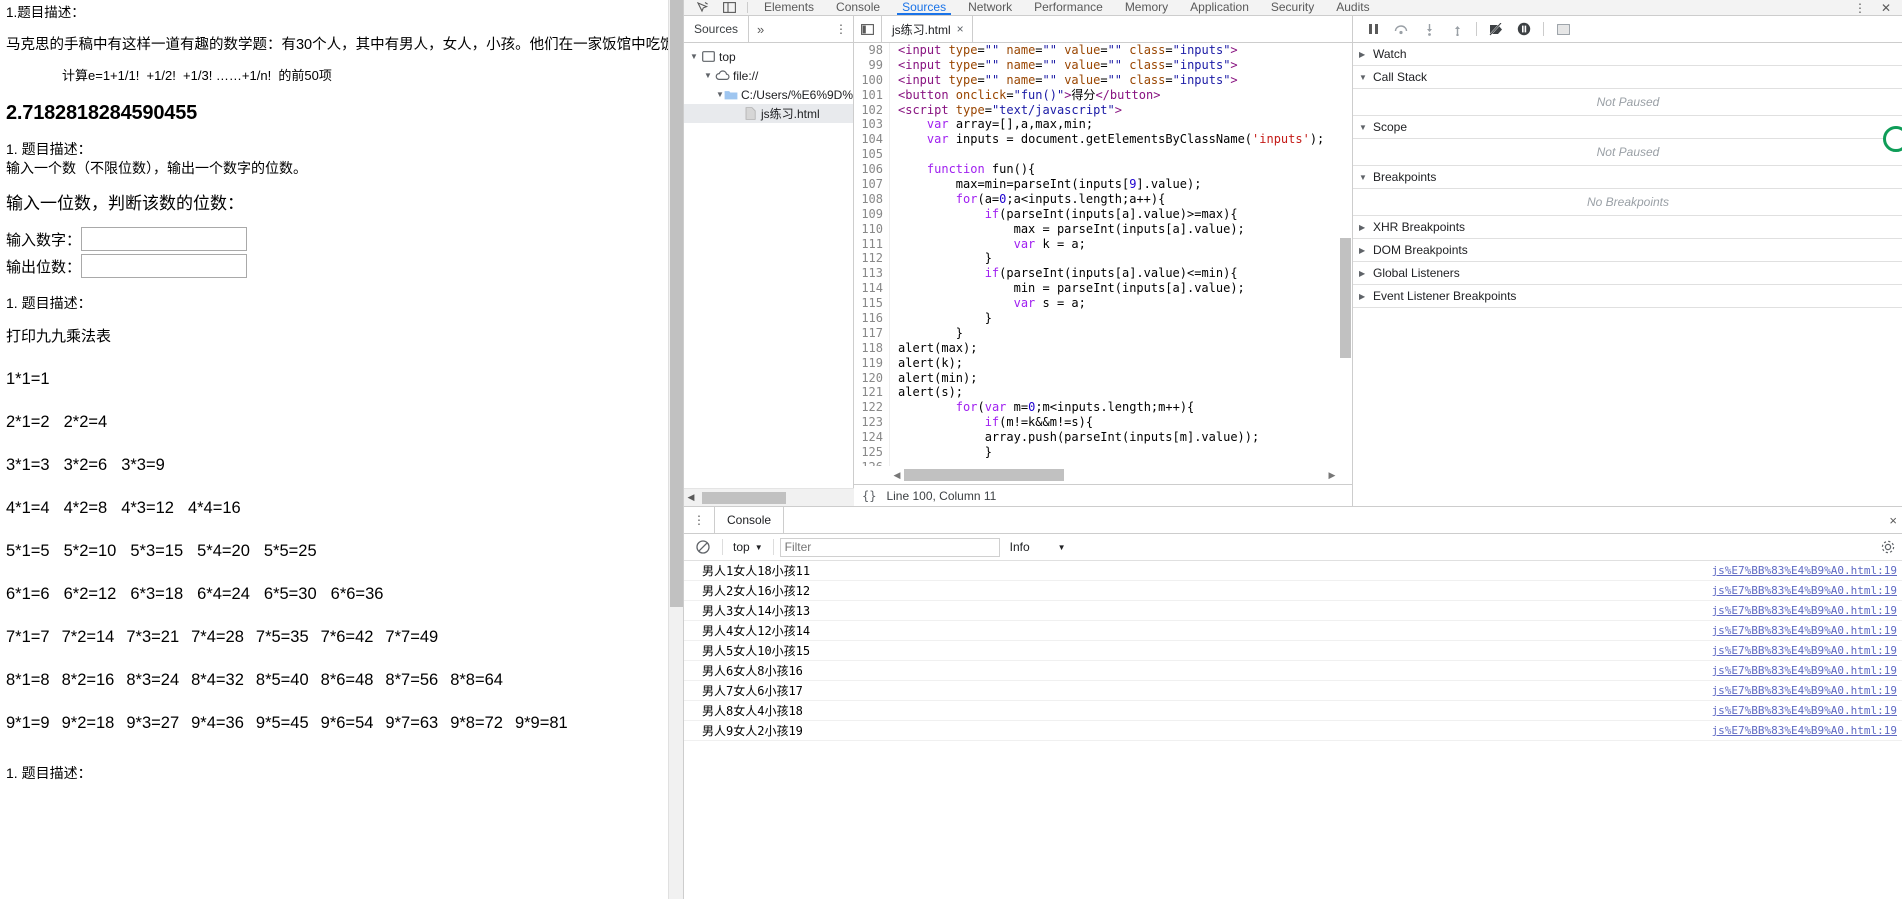  I want to click on nav-scroll-left-arrow: ◀, so click(691, 497).